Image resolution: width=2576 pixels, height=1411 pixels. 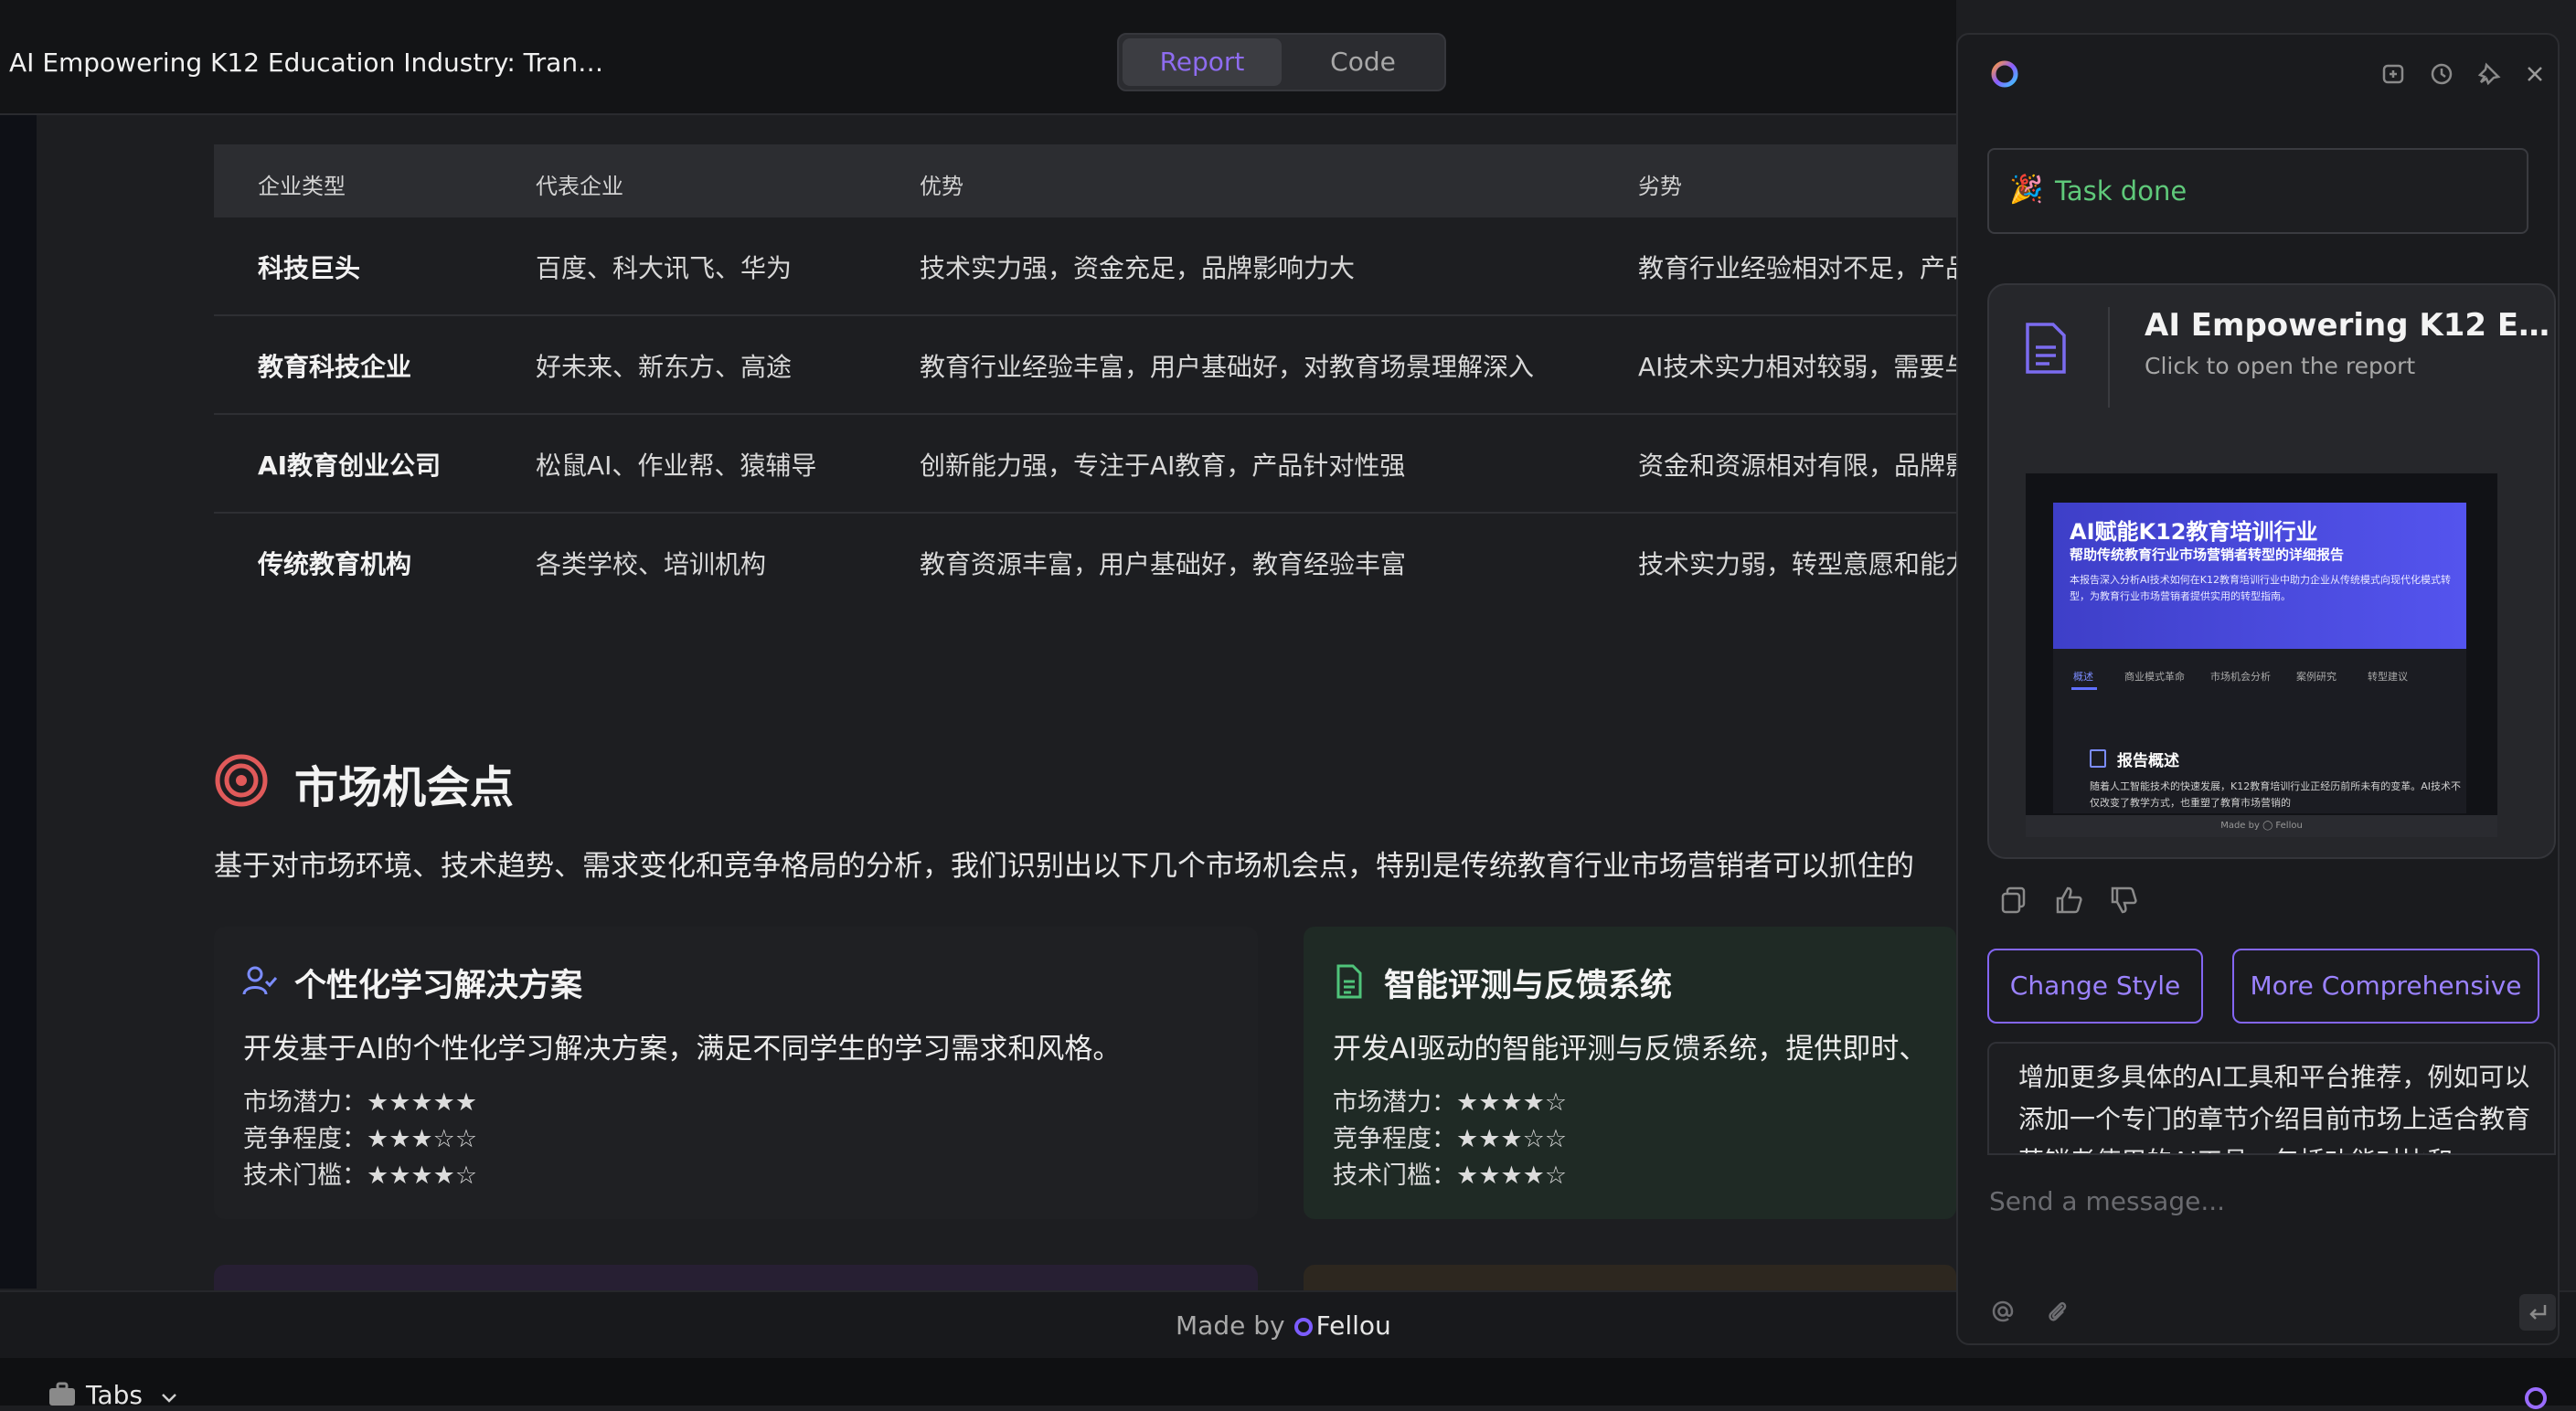 I want to click on market-potential: 市场潜力：★★★★★, so click(x=360, y=1102).